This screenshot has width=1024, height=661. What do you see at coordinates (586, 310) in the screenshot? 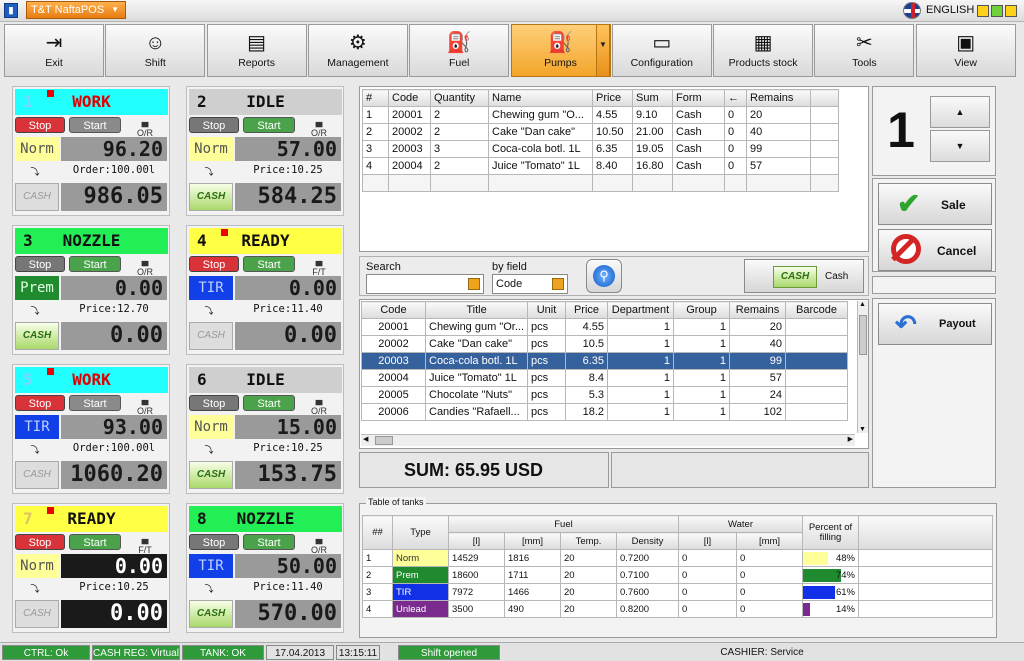
I see `products-column-header: Price` at bounding box center [586, 310].